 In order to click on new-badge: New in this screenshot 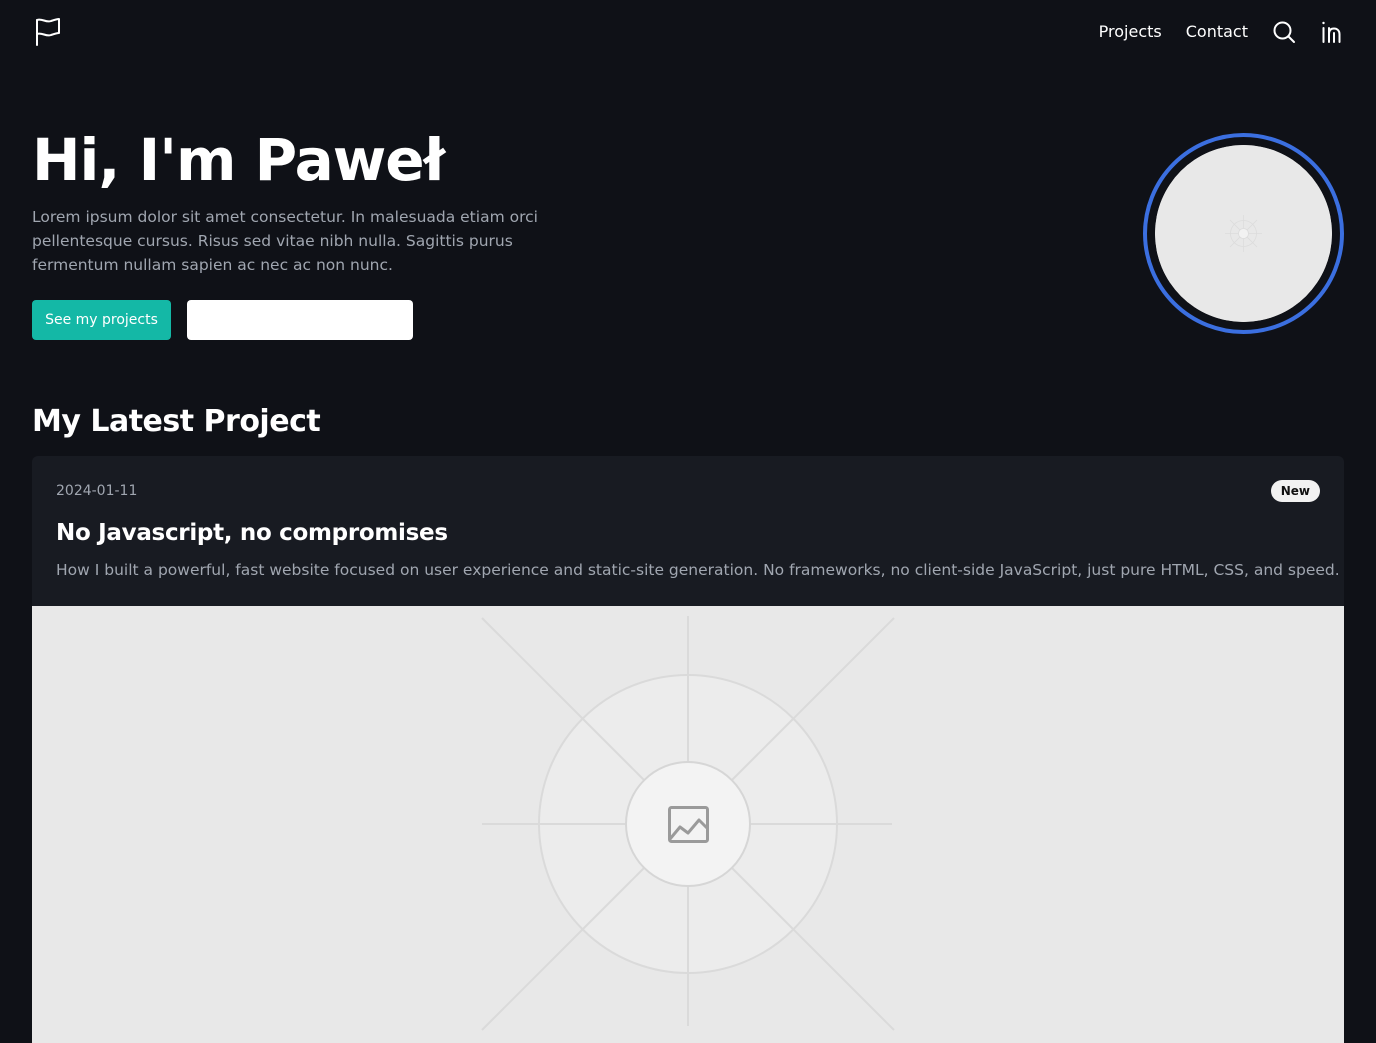, I will do `click(1295, 491)`.